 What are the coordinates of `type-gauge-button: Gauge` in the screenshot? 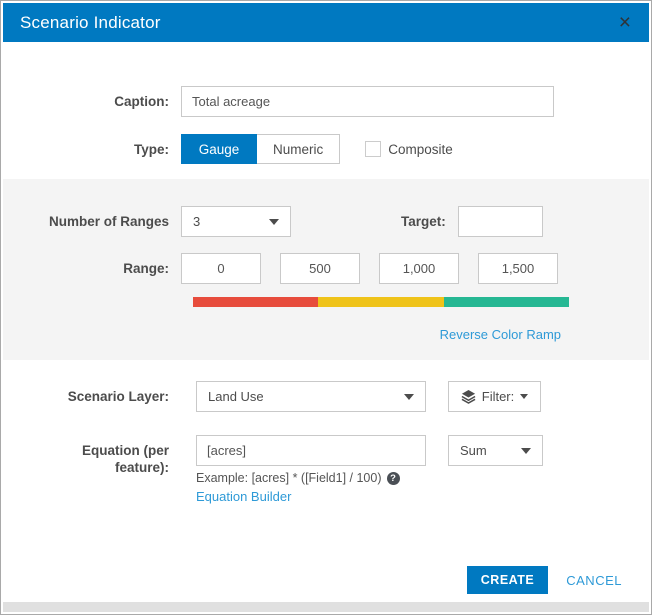 It's located at (219, 149).